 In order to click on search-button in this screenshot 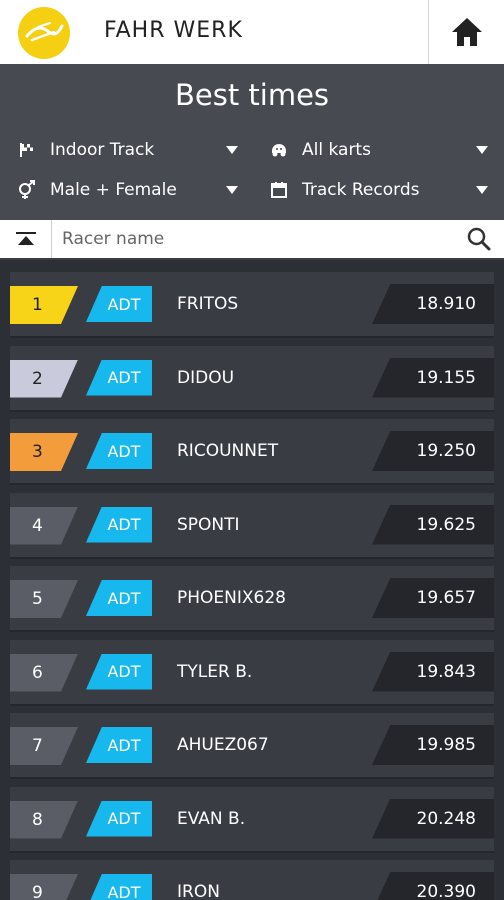, I will do `click(479, 239)`.